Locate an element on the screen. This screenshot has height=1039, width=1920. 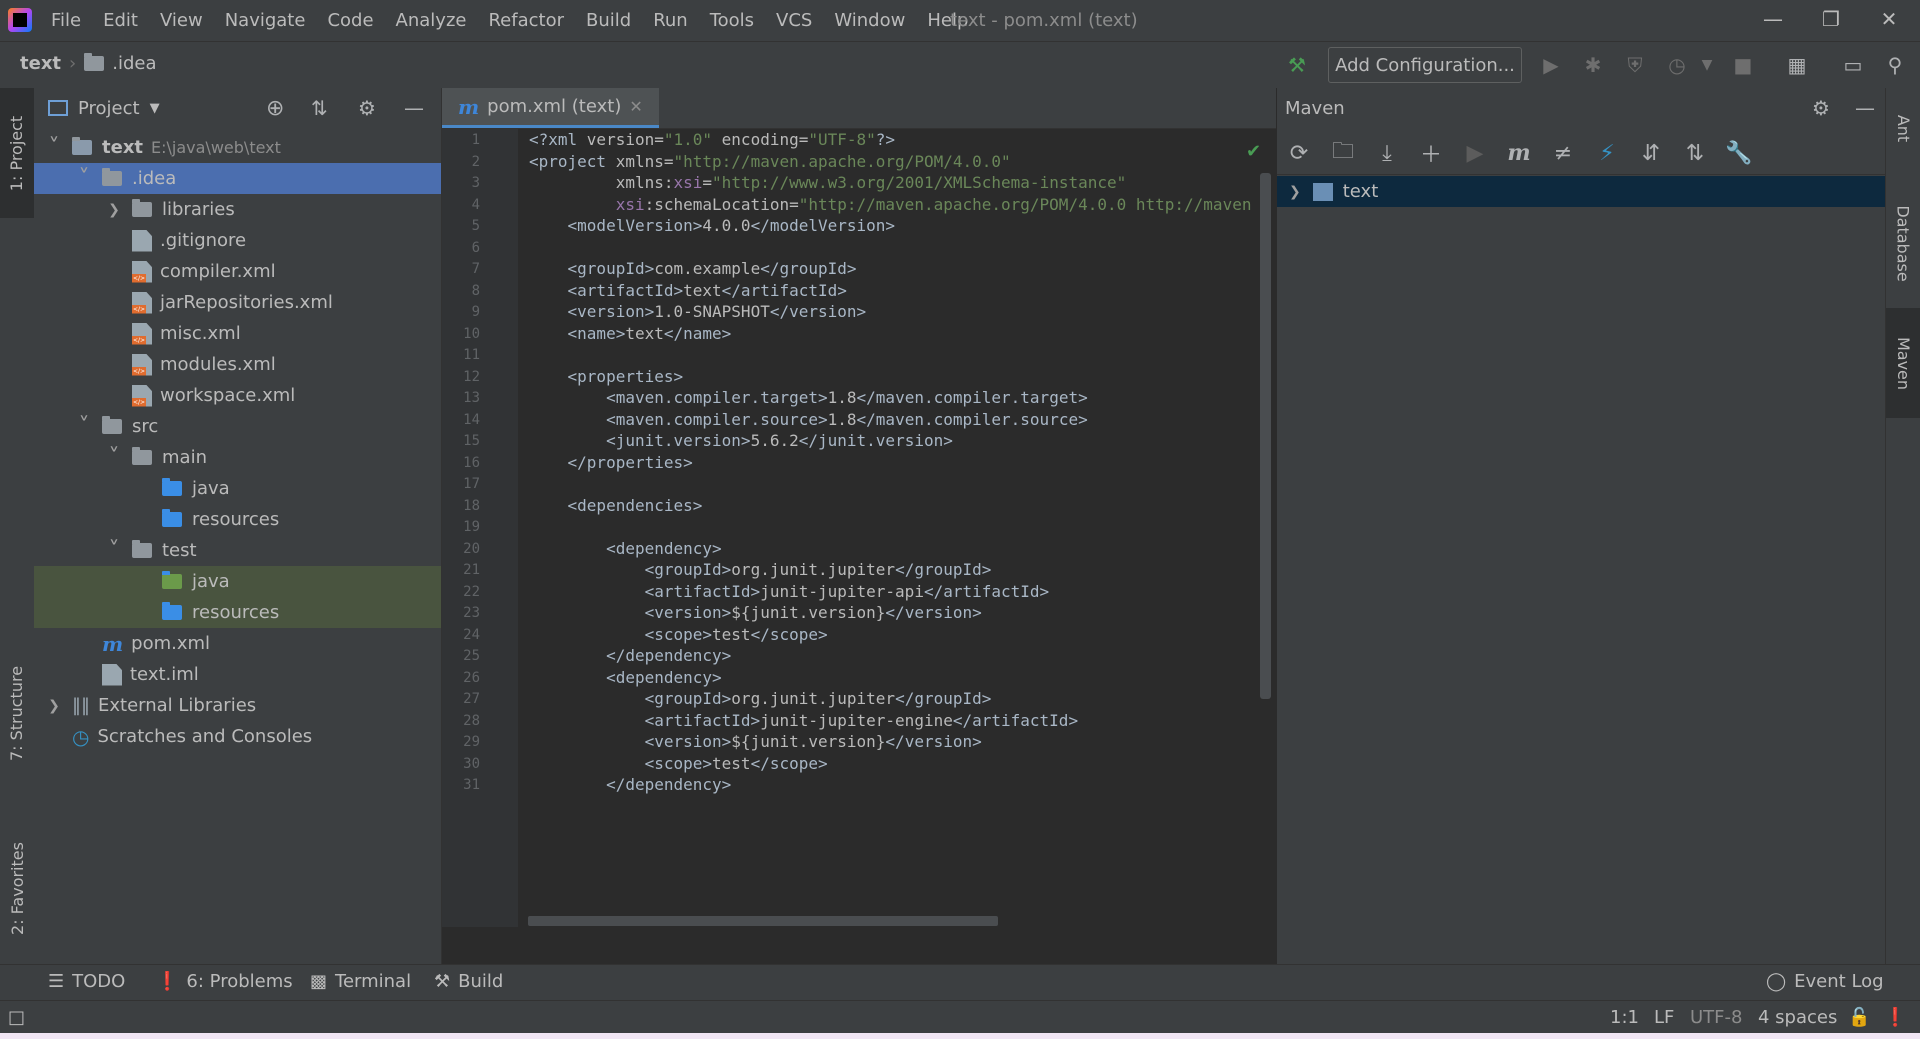
tab-database: Database is located at coordinates (1903, 243).